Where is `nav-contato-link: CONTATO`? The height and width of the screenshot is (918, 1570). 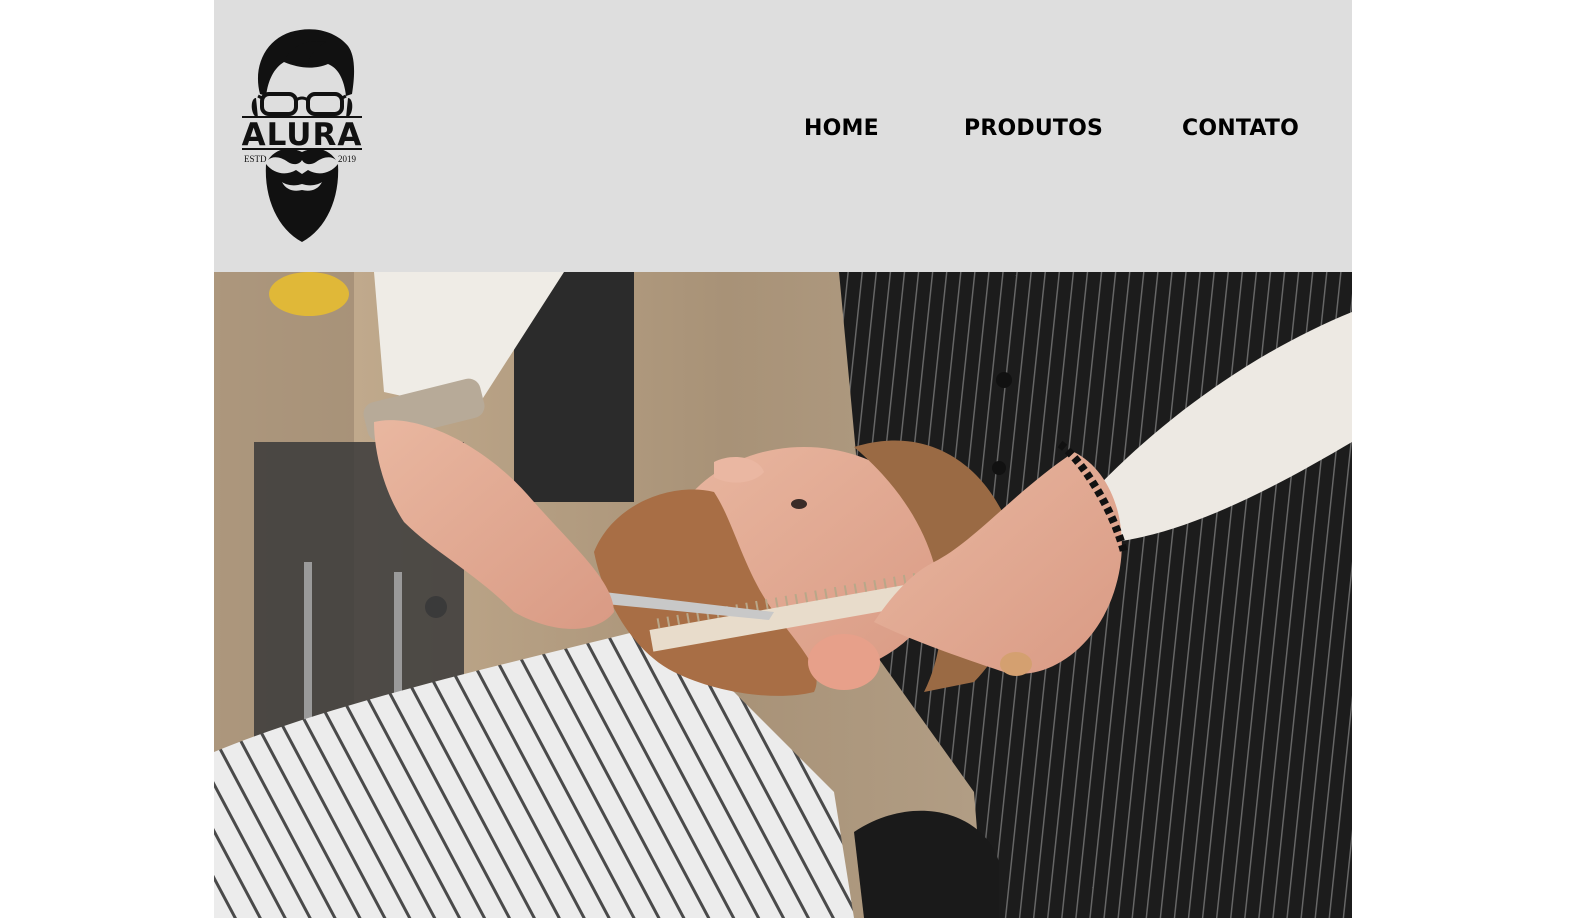 nav-contato-link: CONTATO is located at coordinates (1240, 128).